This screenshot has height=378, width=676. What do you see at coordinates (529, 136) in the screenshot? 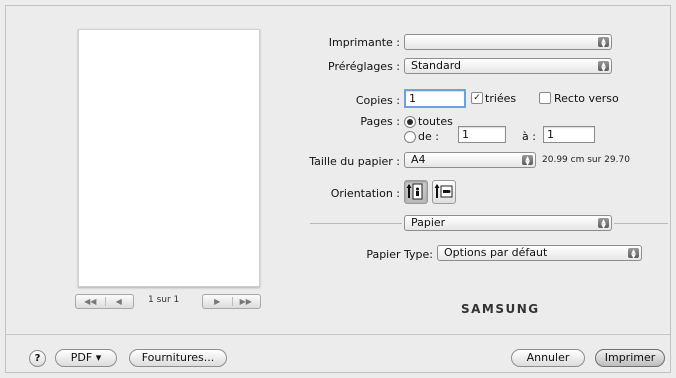
I see `pages-to-label: à :` at bounding box center [529, 136].